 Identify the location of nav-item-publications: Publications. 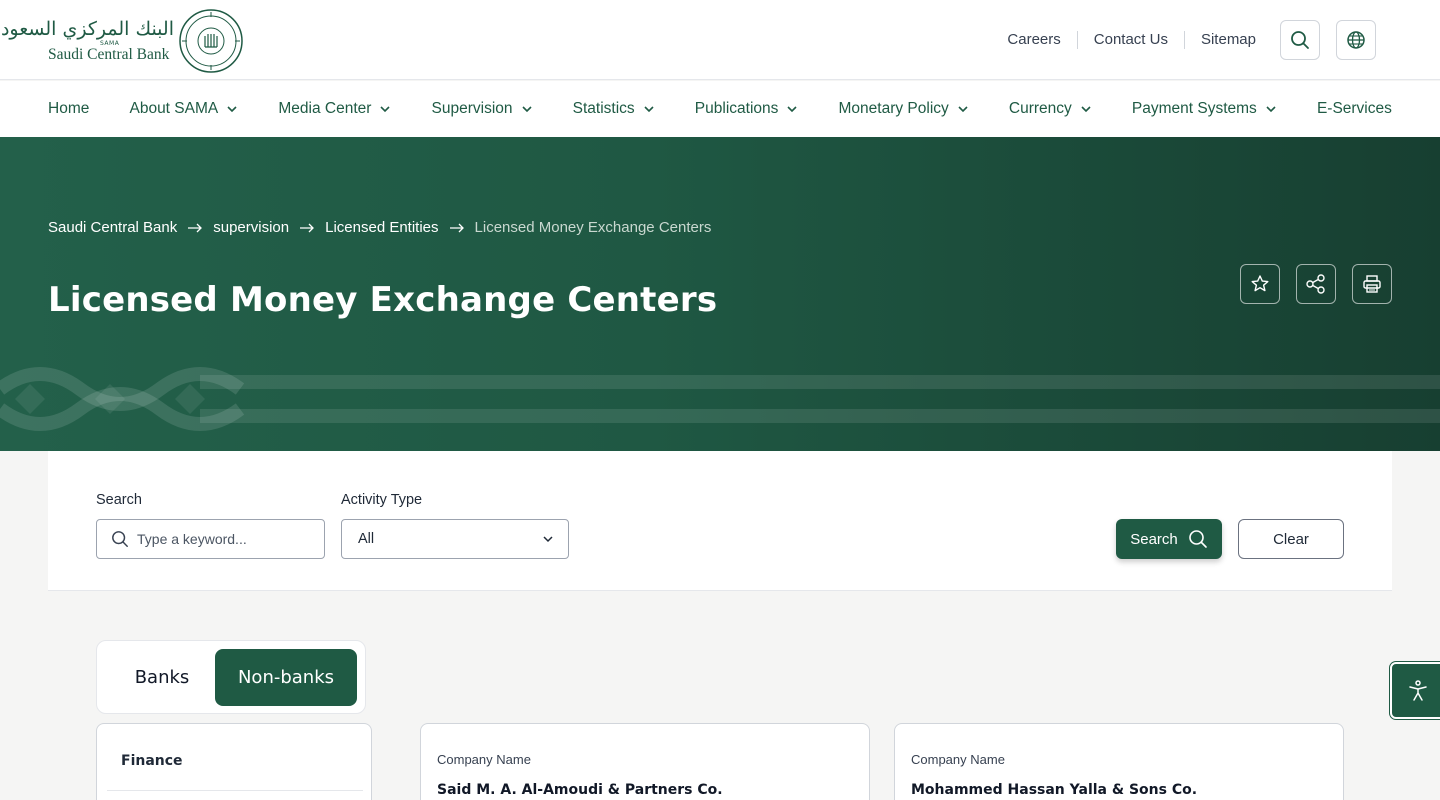
(747, 109).